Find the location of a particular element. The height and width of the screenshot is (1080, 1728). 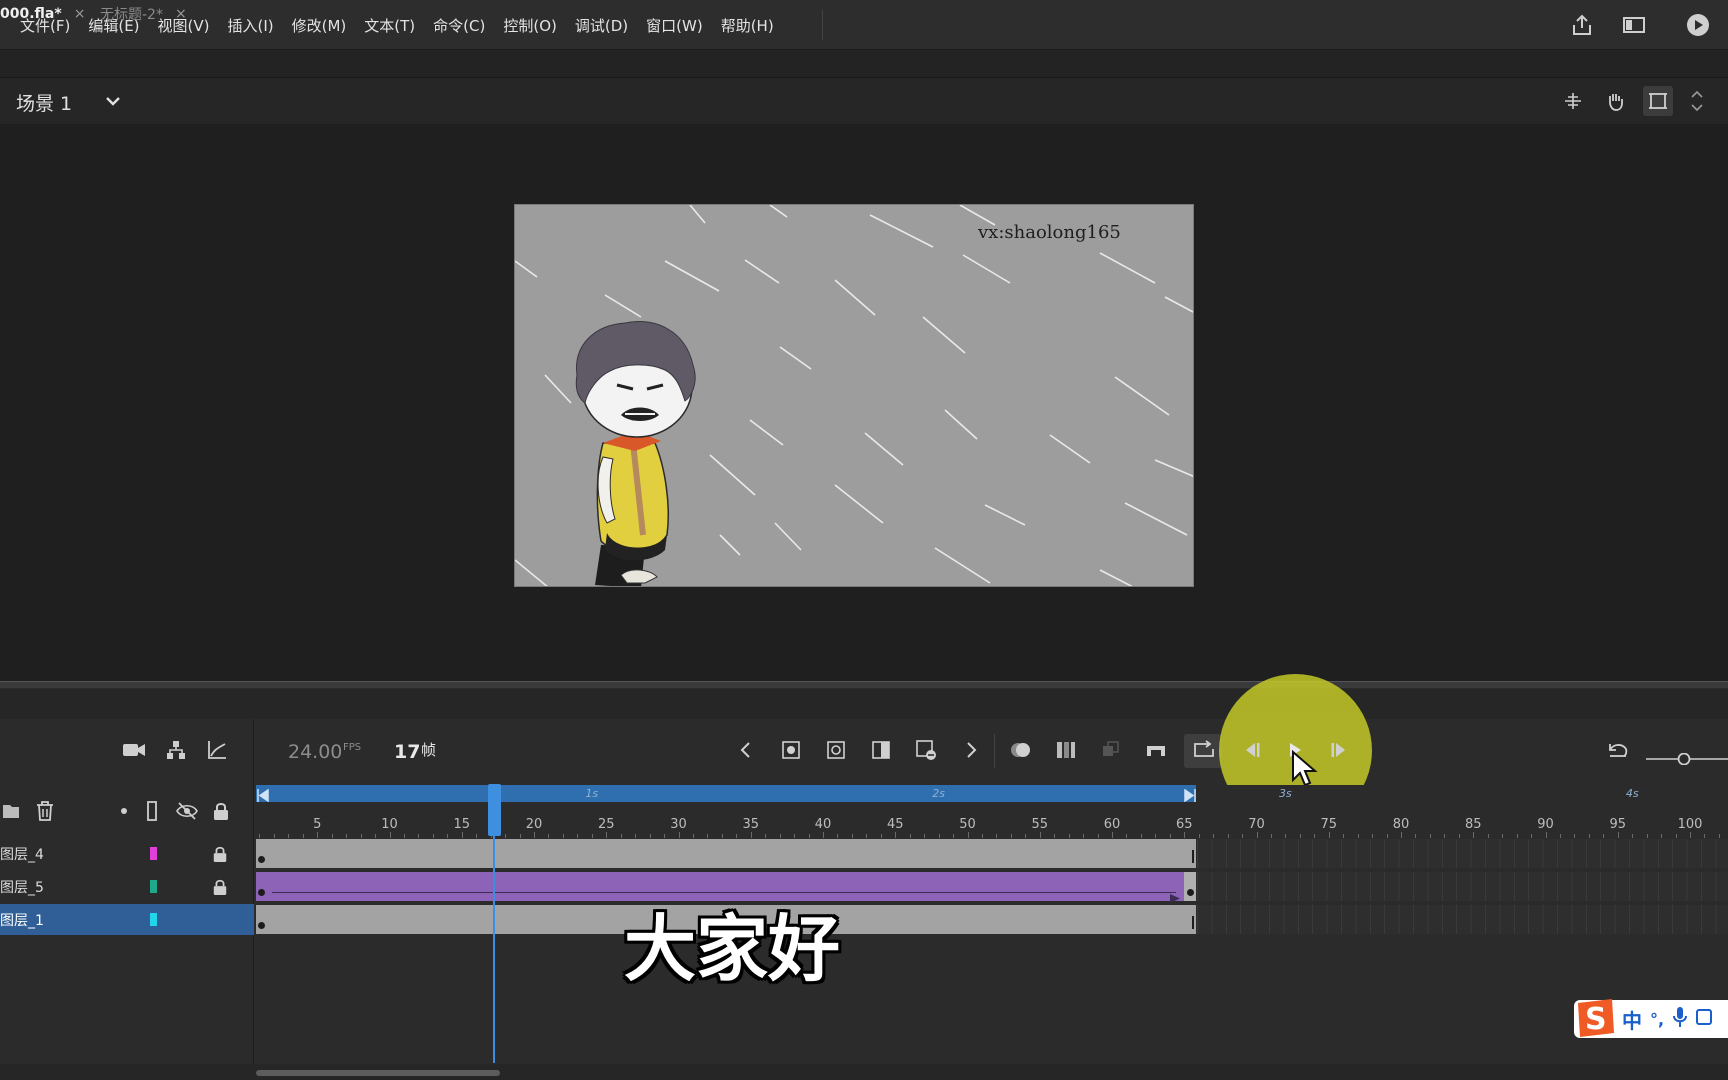

ime-punct: °, is located at coordinates (1657, 1019).